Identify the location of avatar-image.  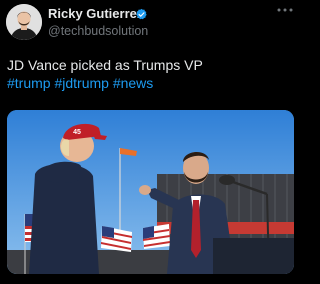
(24, 22).